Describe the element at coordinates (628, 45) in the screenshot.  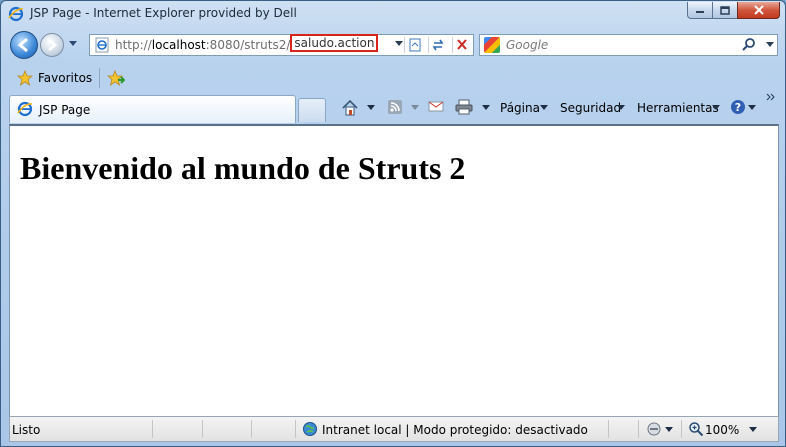
I see `search-box: Google` at that location.